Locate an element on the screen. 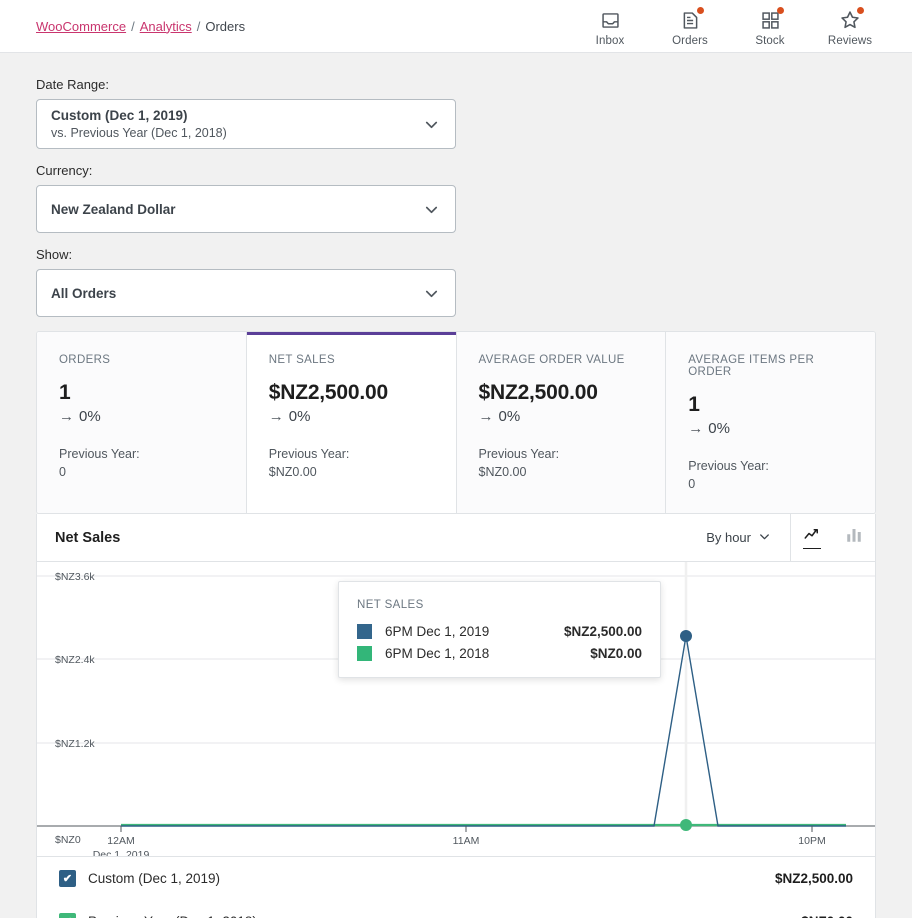 The height and width of the screenshot is (918, 912). y-tick-label: $NZ2.4k is located at coordinates (75, 660).